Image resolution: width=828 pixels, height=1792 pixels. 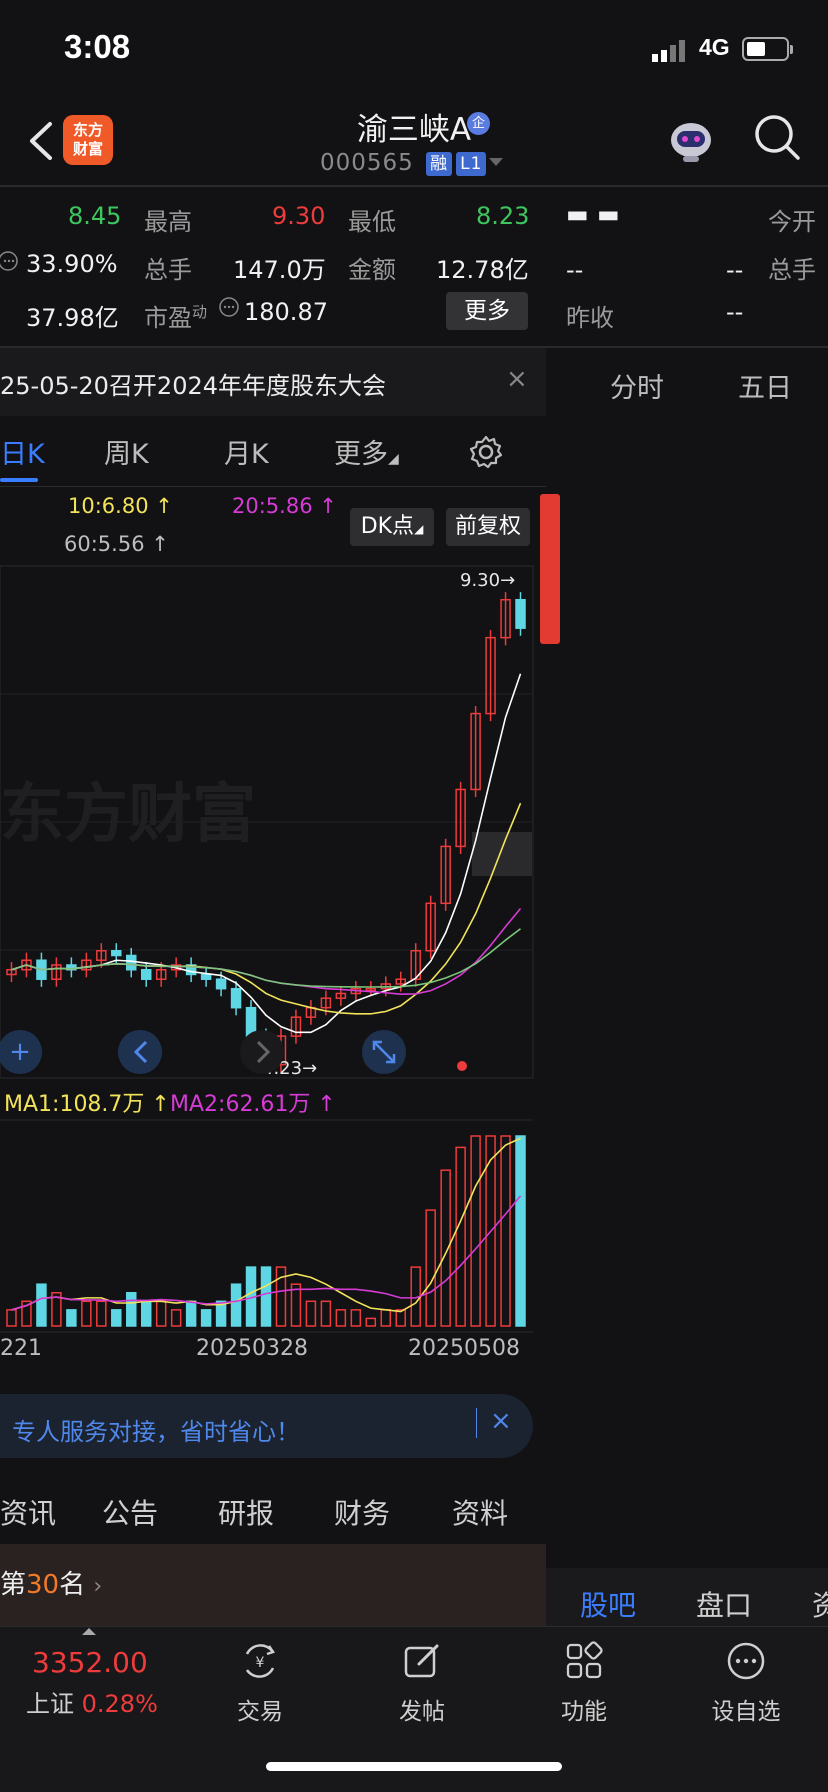 What do you see at coordinates (668, 51) in the screenshot?
I see `signal-icon` at bounding box center [668, 51].